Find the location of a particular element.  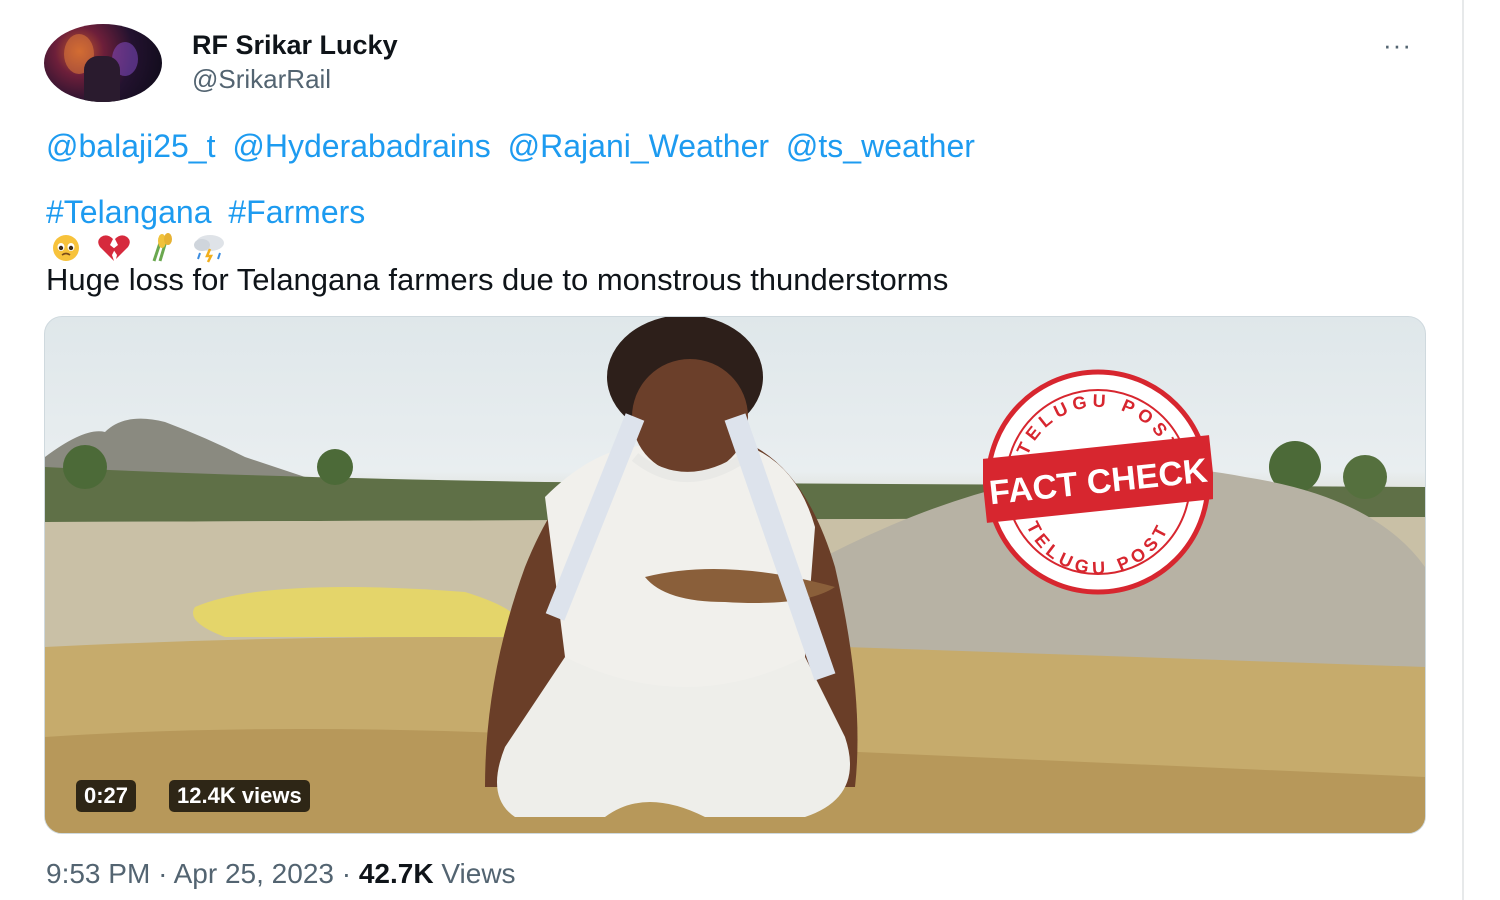

hashtag-link: #Farmers is located at coordinates (296, 212).